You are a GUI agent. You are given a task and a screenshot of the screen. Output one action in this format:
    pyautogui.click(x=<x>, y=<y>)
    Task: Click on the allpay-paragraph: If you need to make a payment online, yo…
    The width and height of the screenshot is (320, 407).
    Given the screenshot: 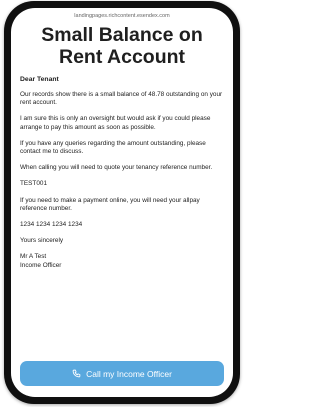 What is the action you would take?
    pyautogui.click(x=110, y=204)
    